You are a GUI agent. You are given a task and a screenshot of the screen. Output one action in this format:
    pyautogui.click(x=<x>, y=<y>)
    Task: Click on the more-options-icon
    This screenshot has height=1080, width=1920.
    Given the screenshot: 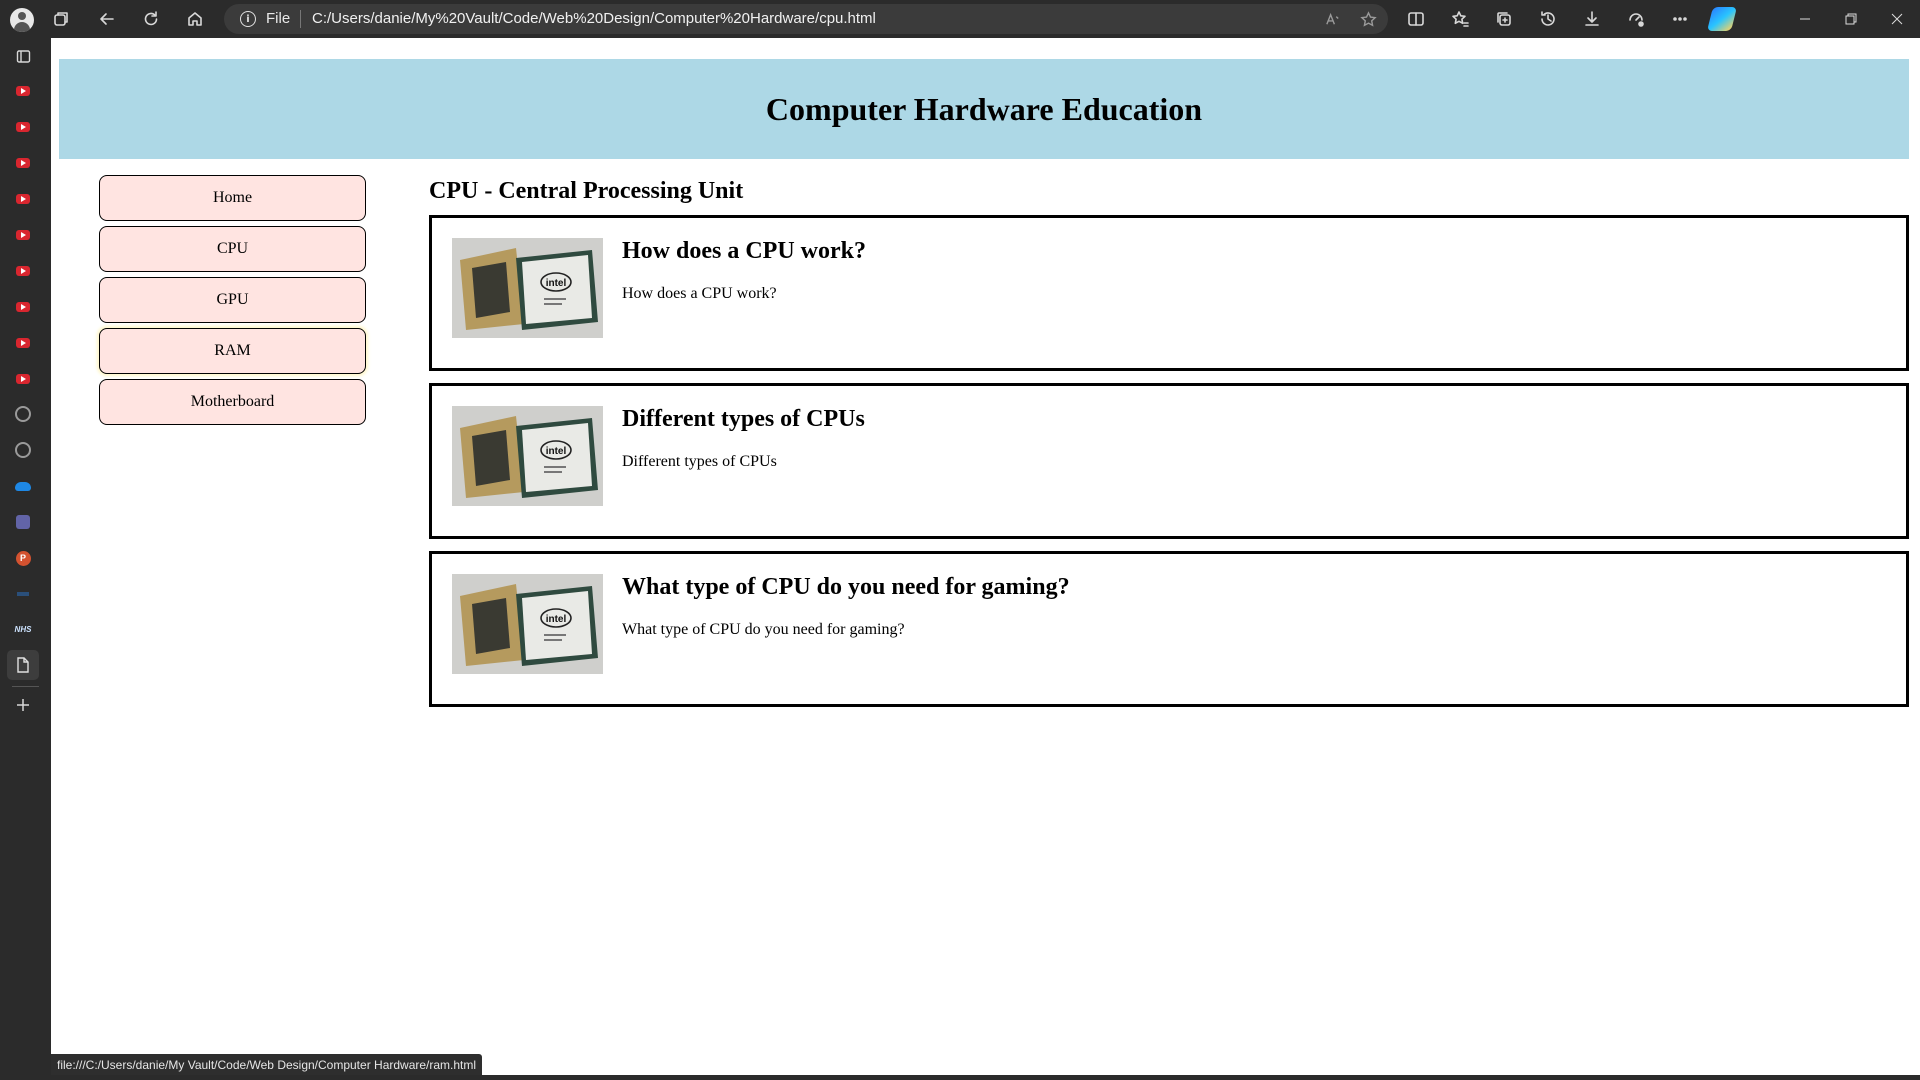 What is the action you would take?
    pyautogui.click(x=1680, y=19)
    